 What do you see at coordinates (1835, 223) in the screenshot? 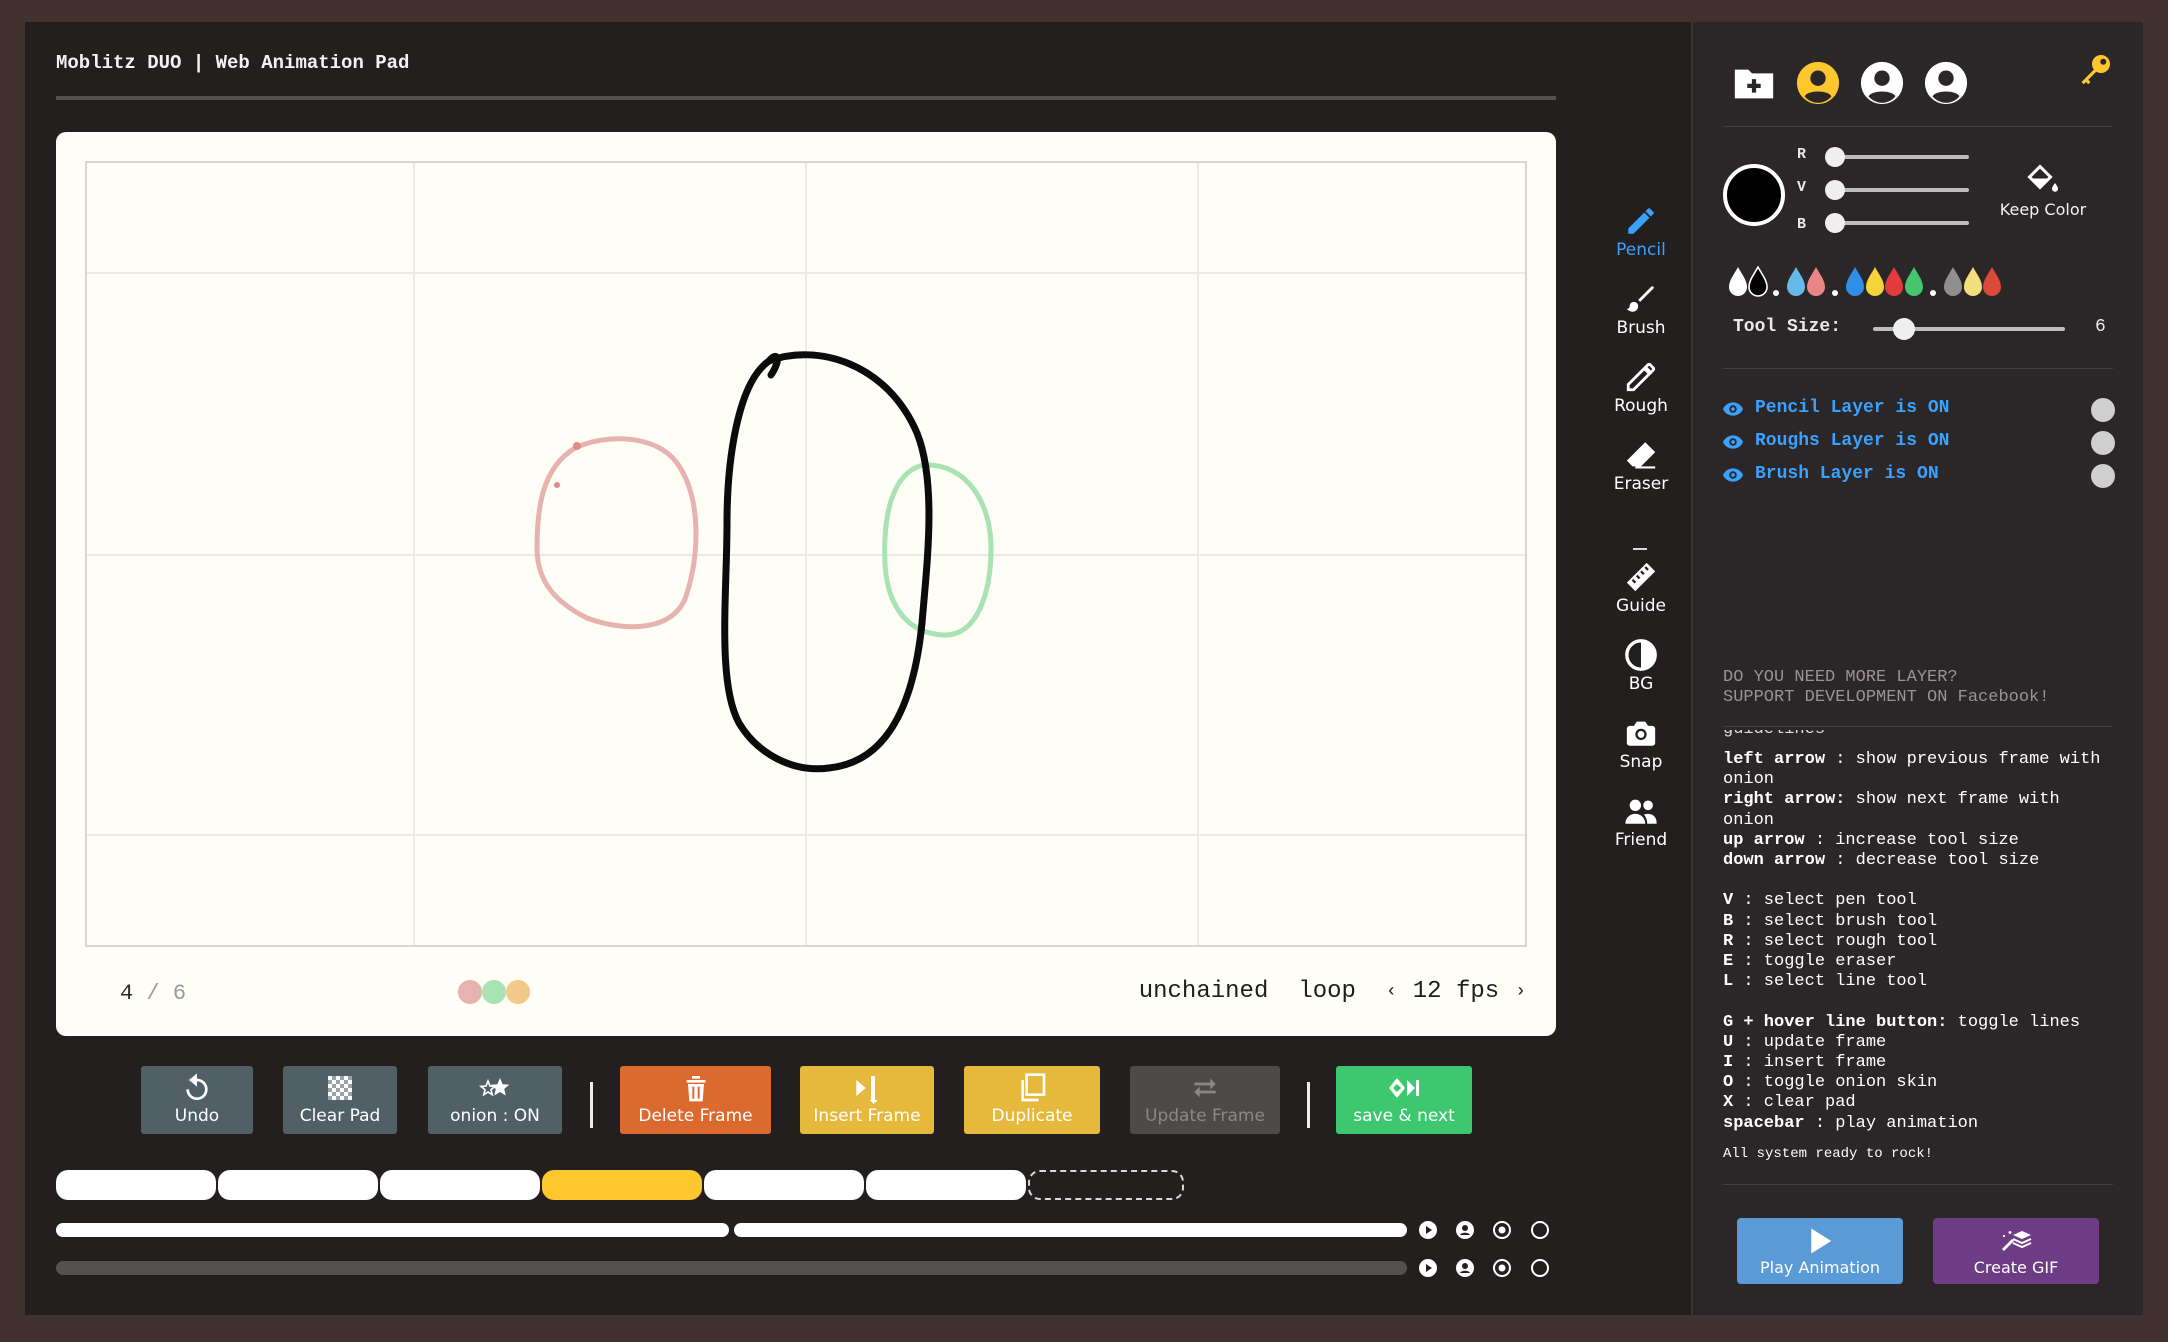
I see `blue-slider-thumb` at bounding box center [1835, 223].